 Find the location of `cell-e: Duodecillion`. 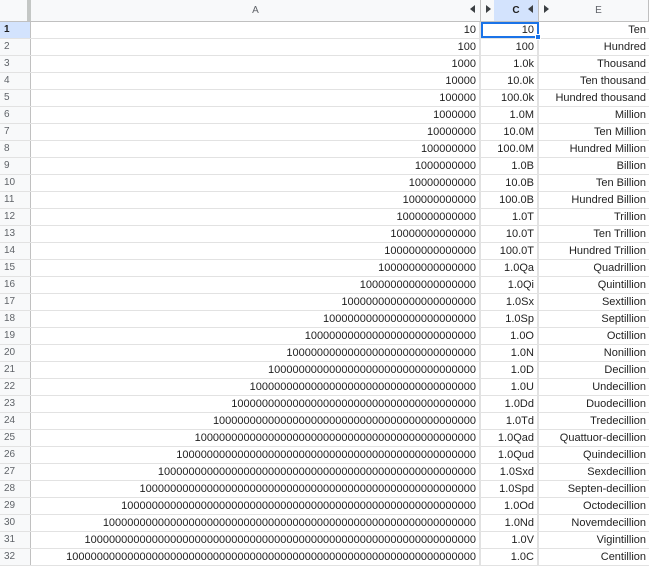

cell-e: Duodecillion is located at coordinates (594, 404).